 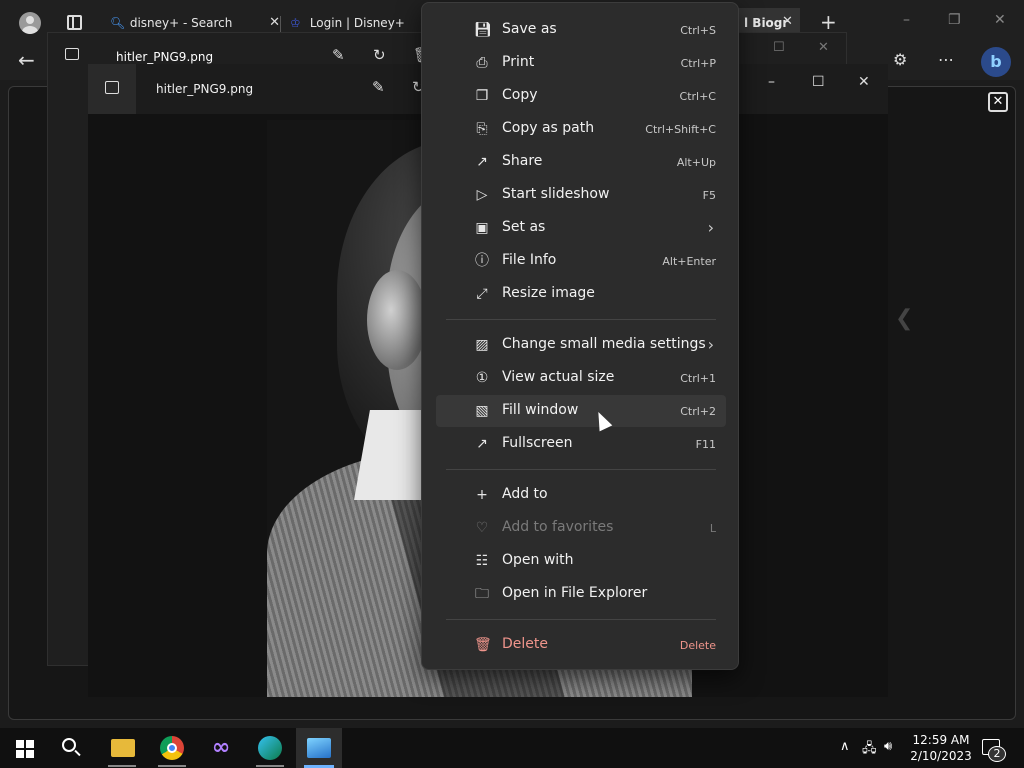 I want to click on fill-window-icon: ▧, so click(x=482, y=411).